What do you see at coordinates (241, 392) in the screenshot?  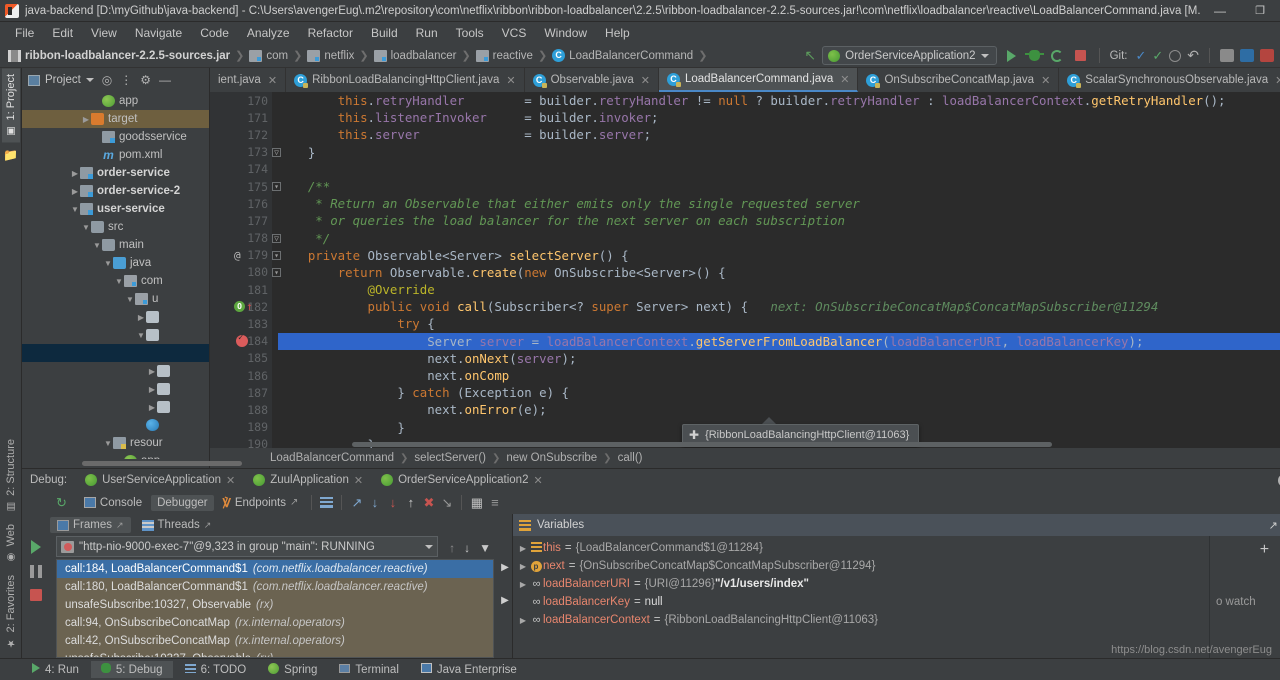 I see `gutter-line: 187` at bounding box center [241, 392].